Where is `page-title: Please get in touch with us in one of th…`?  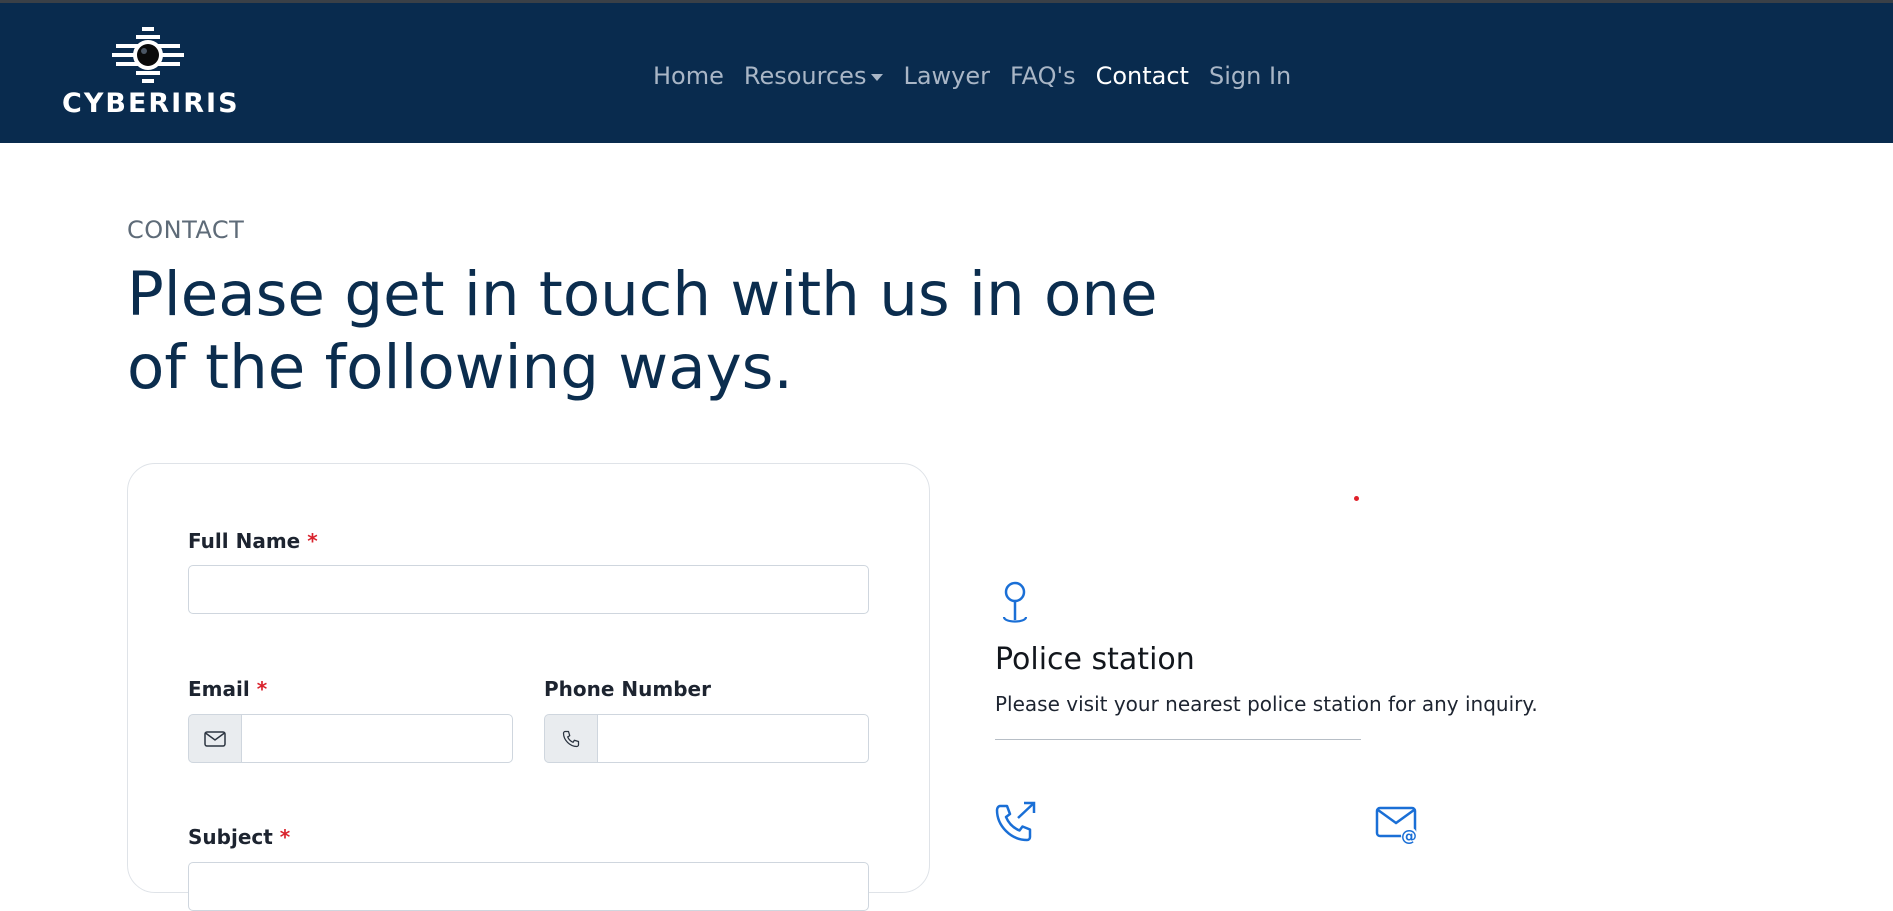 page-title: Please get in touch with us in one of th… is located at coordinates (642, 331).